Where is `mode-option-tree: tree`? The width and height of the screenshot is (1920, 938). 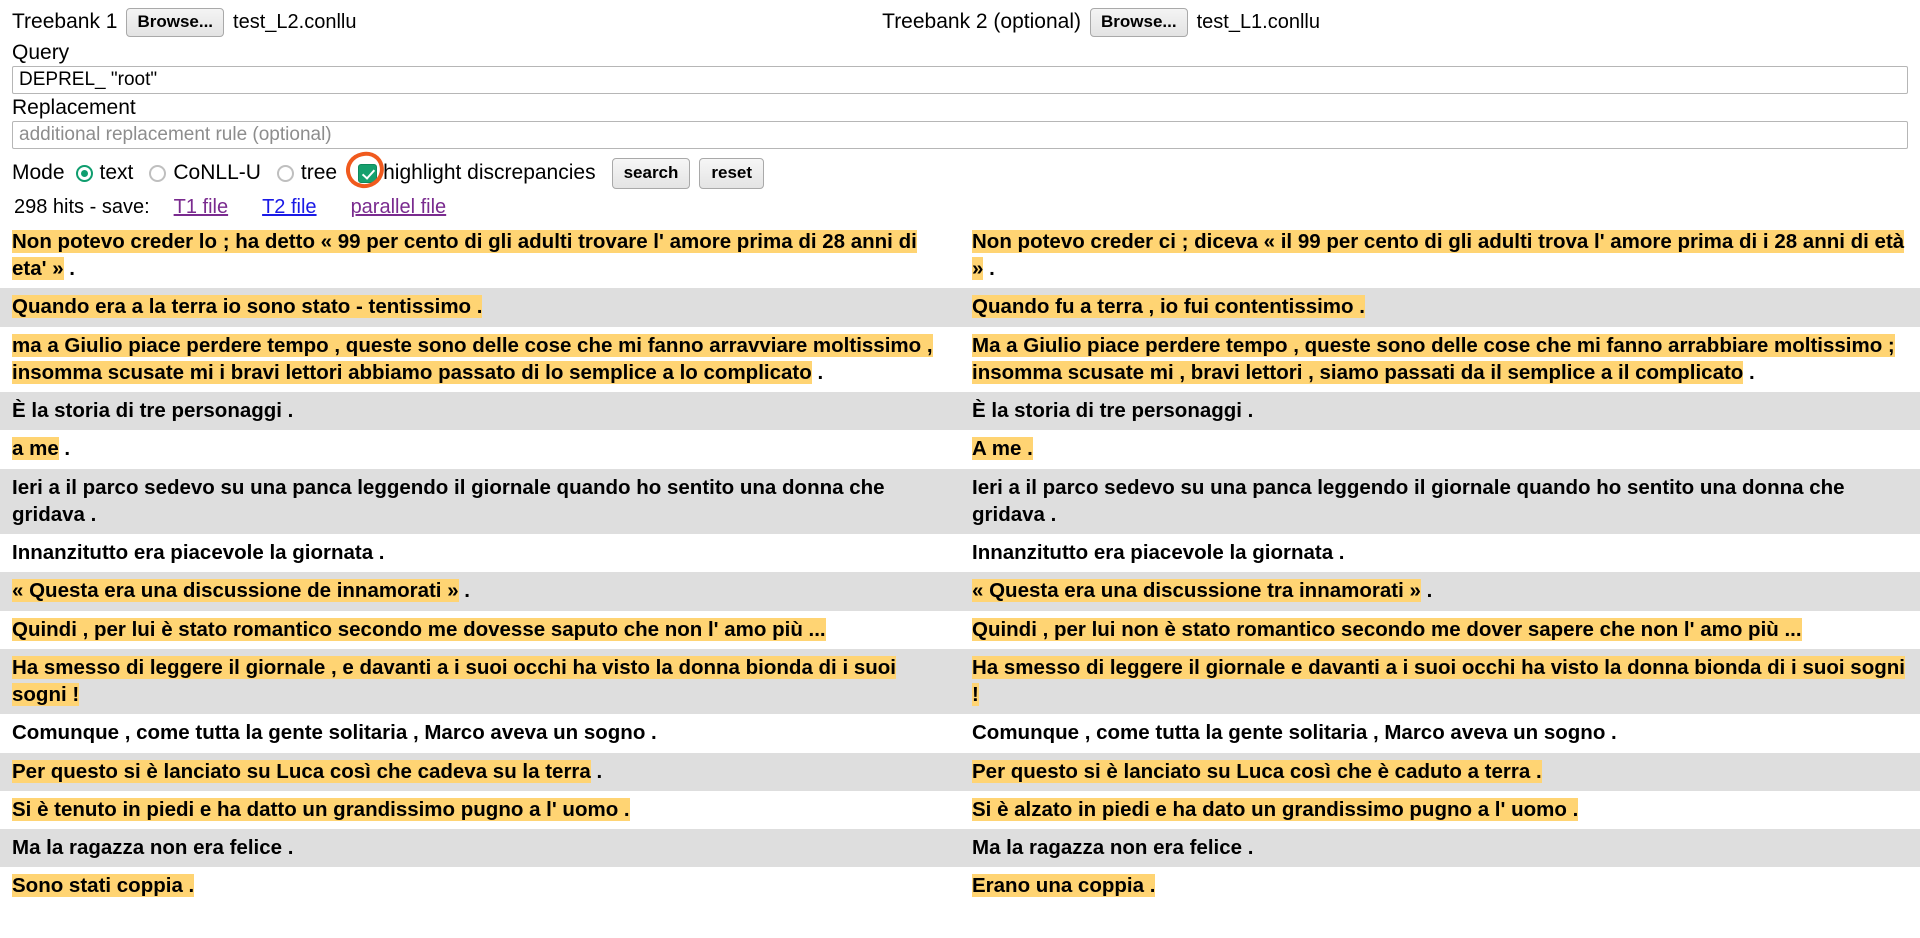
mode-option-tree: tree is located at coordinates (307, 173).